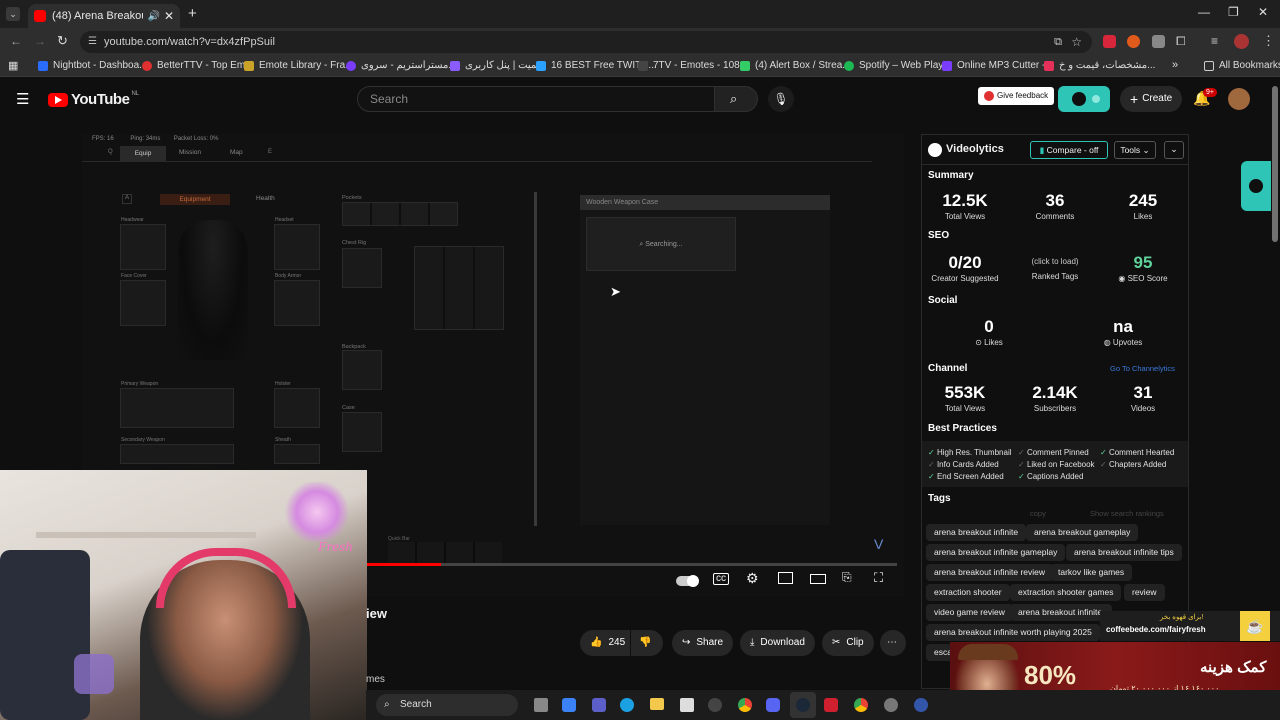 The height and width of the screenshot is (720, 1280). Describe the element at coordinates (40, 41) in the screenshot. I see `forward-icon: →` at that location.